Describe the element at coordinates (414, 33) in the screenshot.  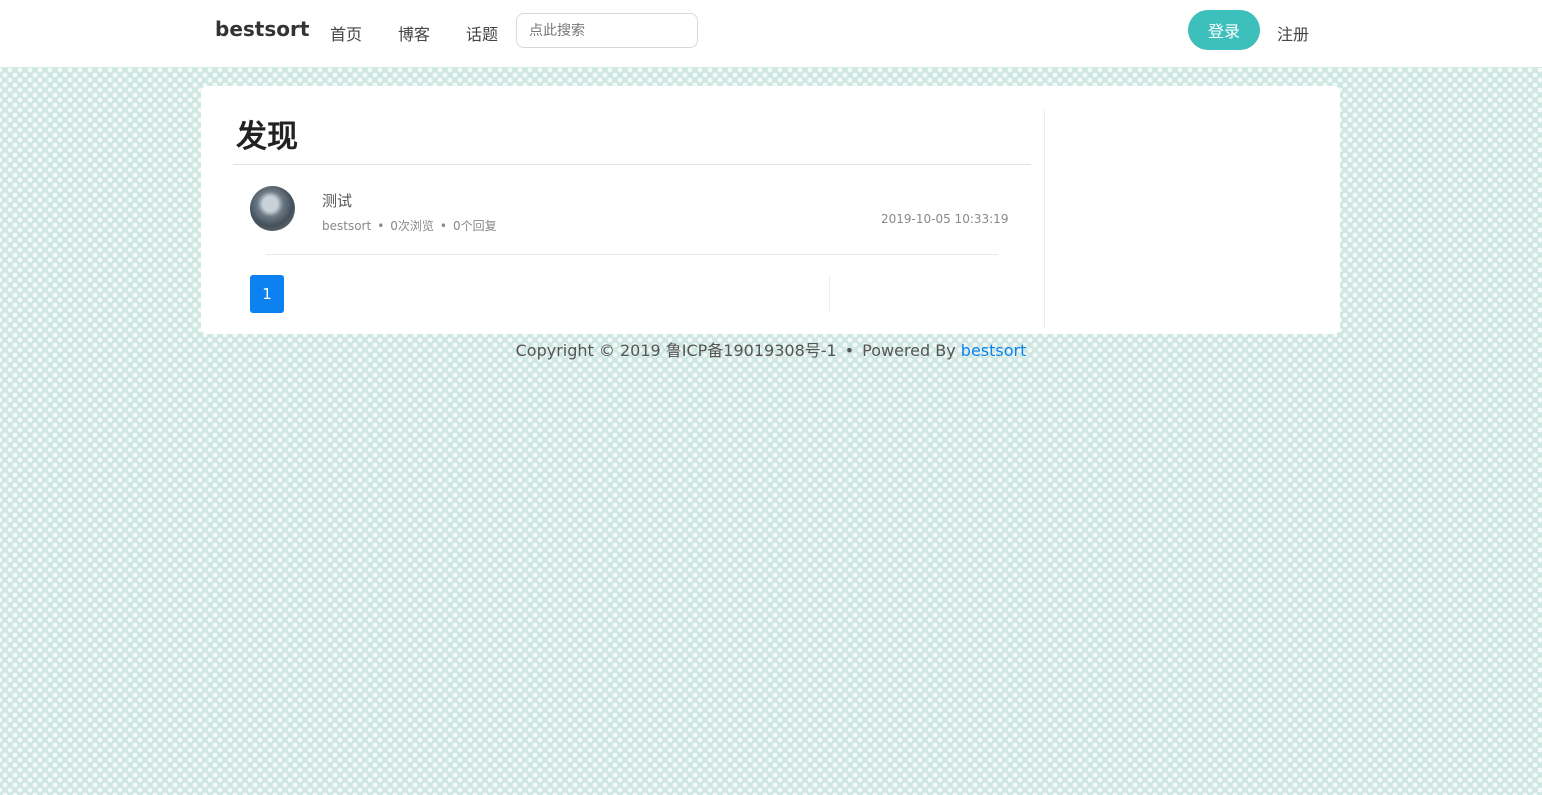
I see `nav-link-blog: 博客` at that location.